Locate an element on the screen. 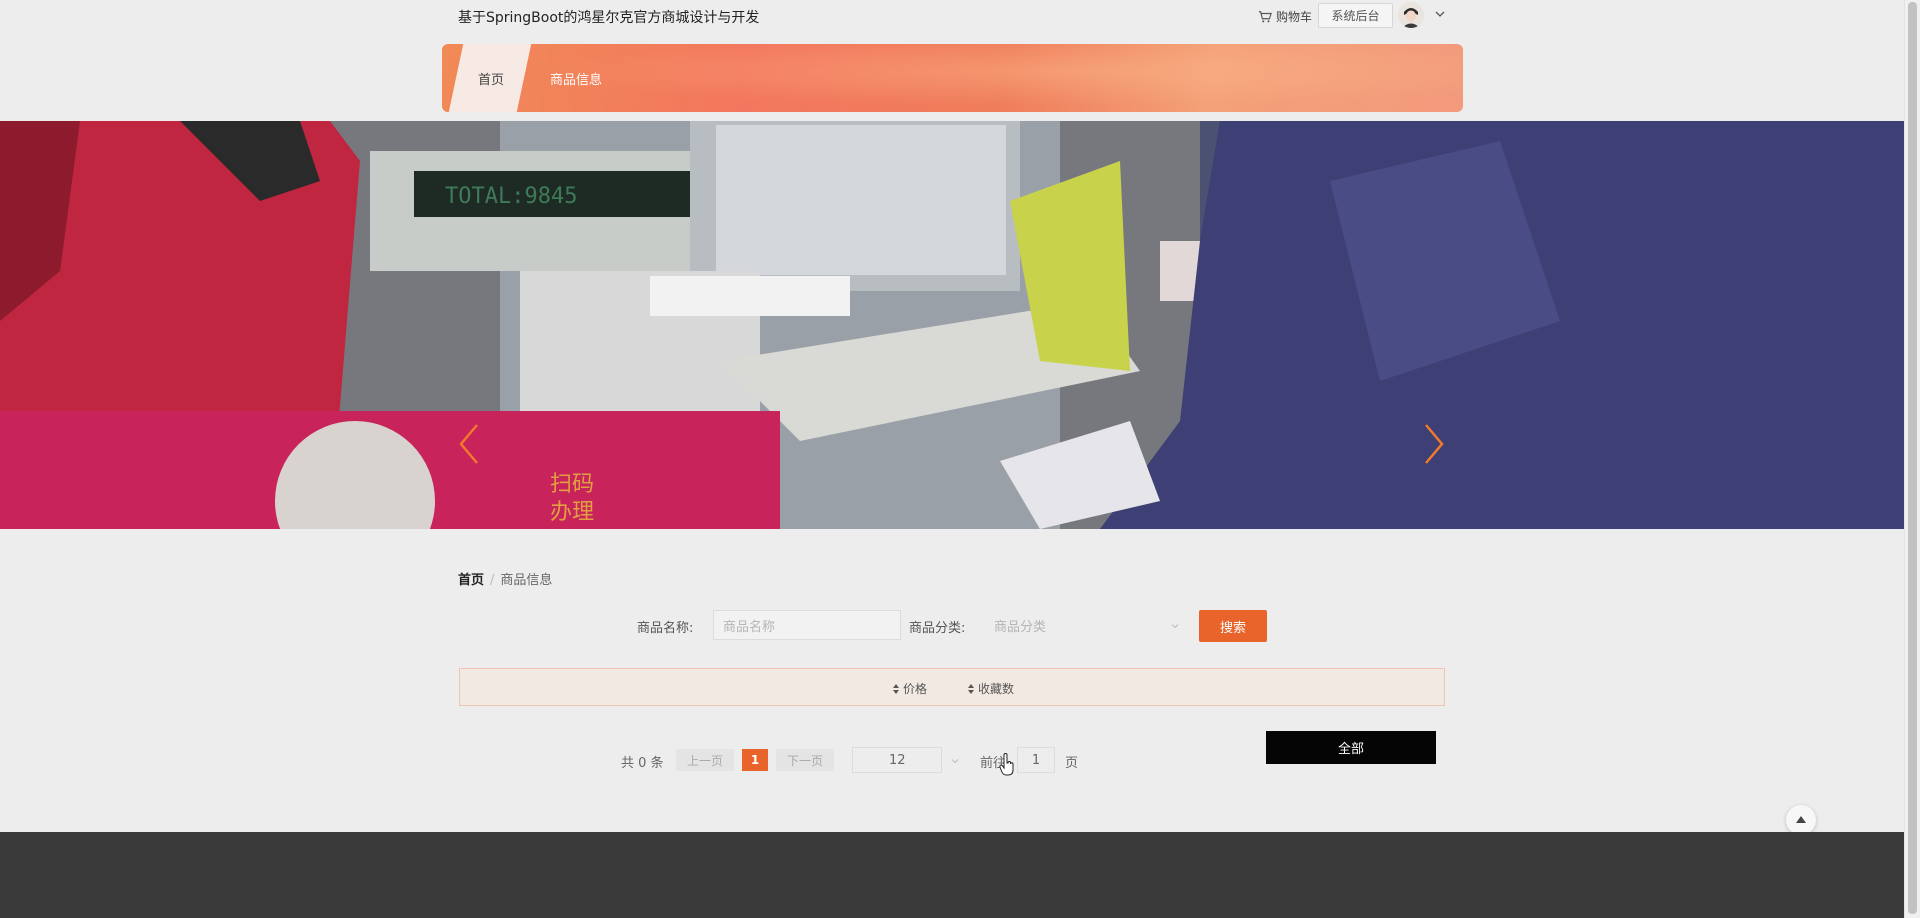 This screenshot has width=1920, height=918. search-button: 搜索 is located at coordinates (1233, 626).